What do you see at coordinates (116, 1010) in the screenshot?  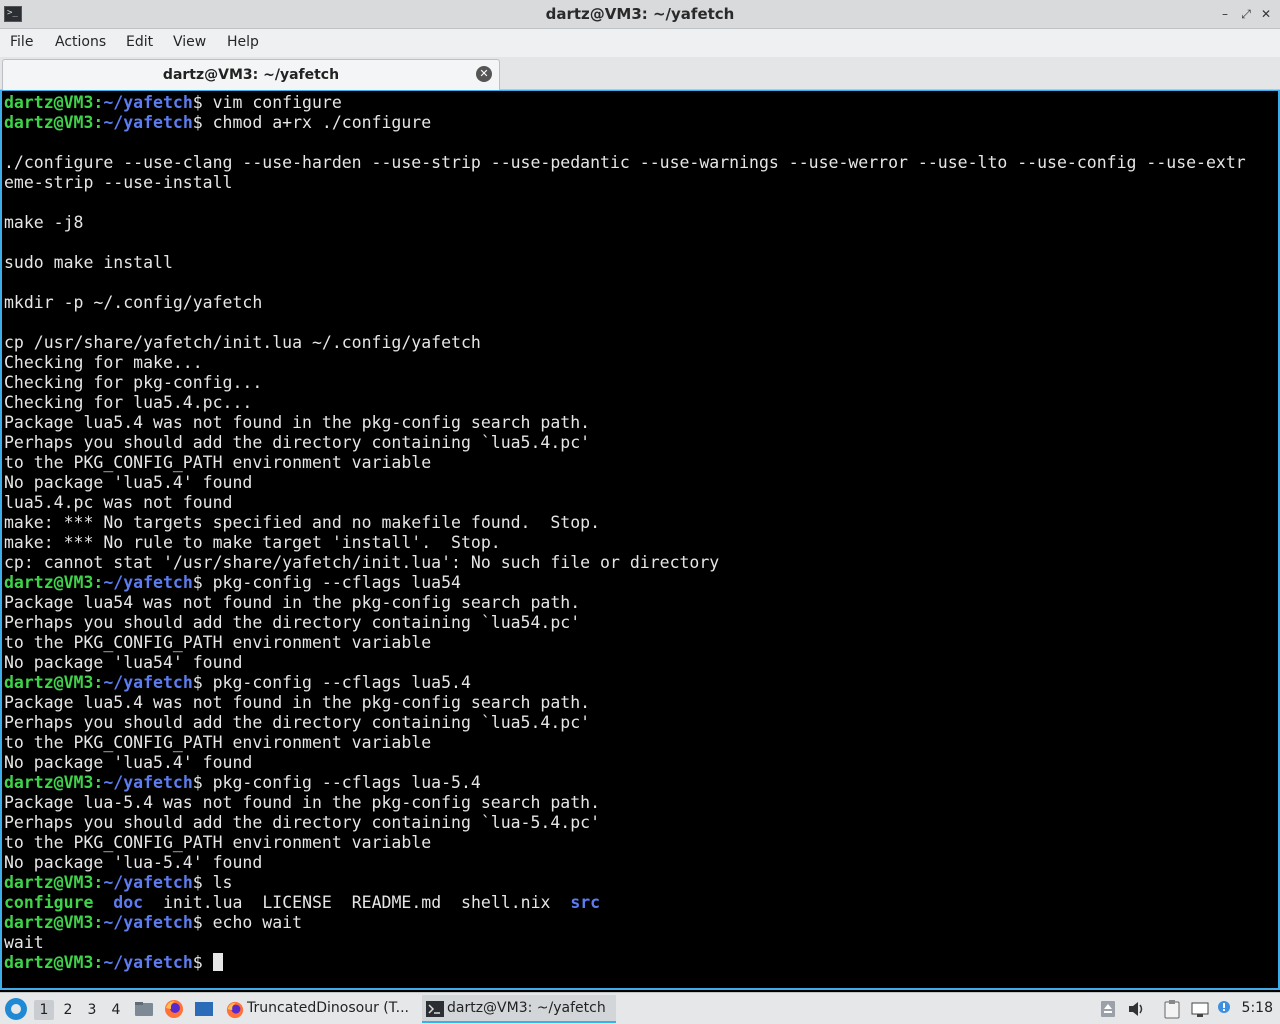 I see `workspace-4: 4` at bounding box center [116, 1010].